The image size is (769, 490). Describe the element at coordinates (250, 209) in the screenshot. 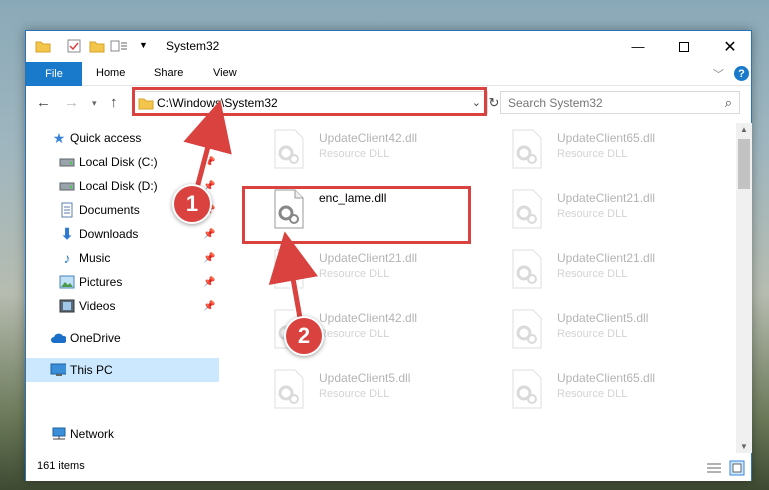

I see `annotation-arrows` at that location.